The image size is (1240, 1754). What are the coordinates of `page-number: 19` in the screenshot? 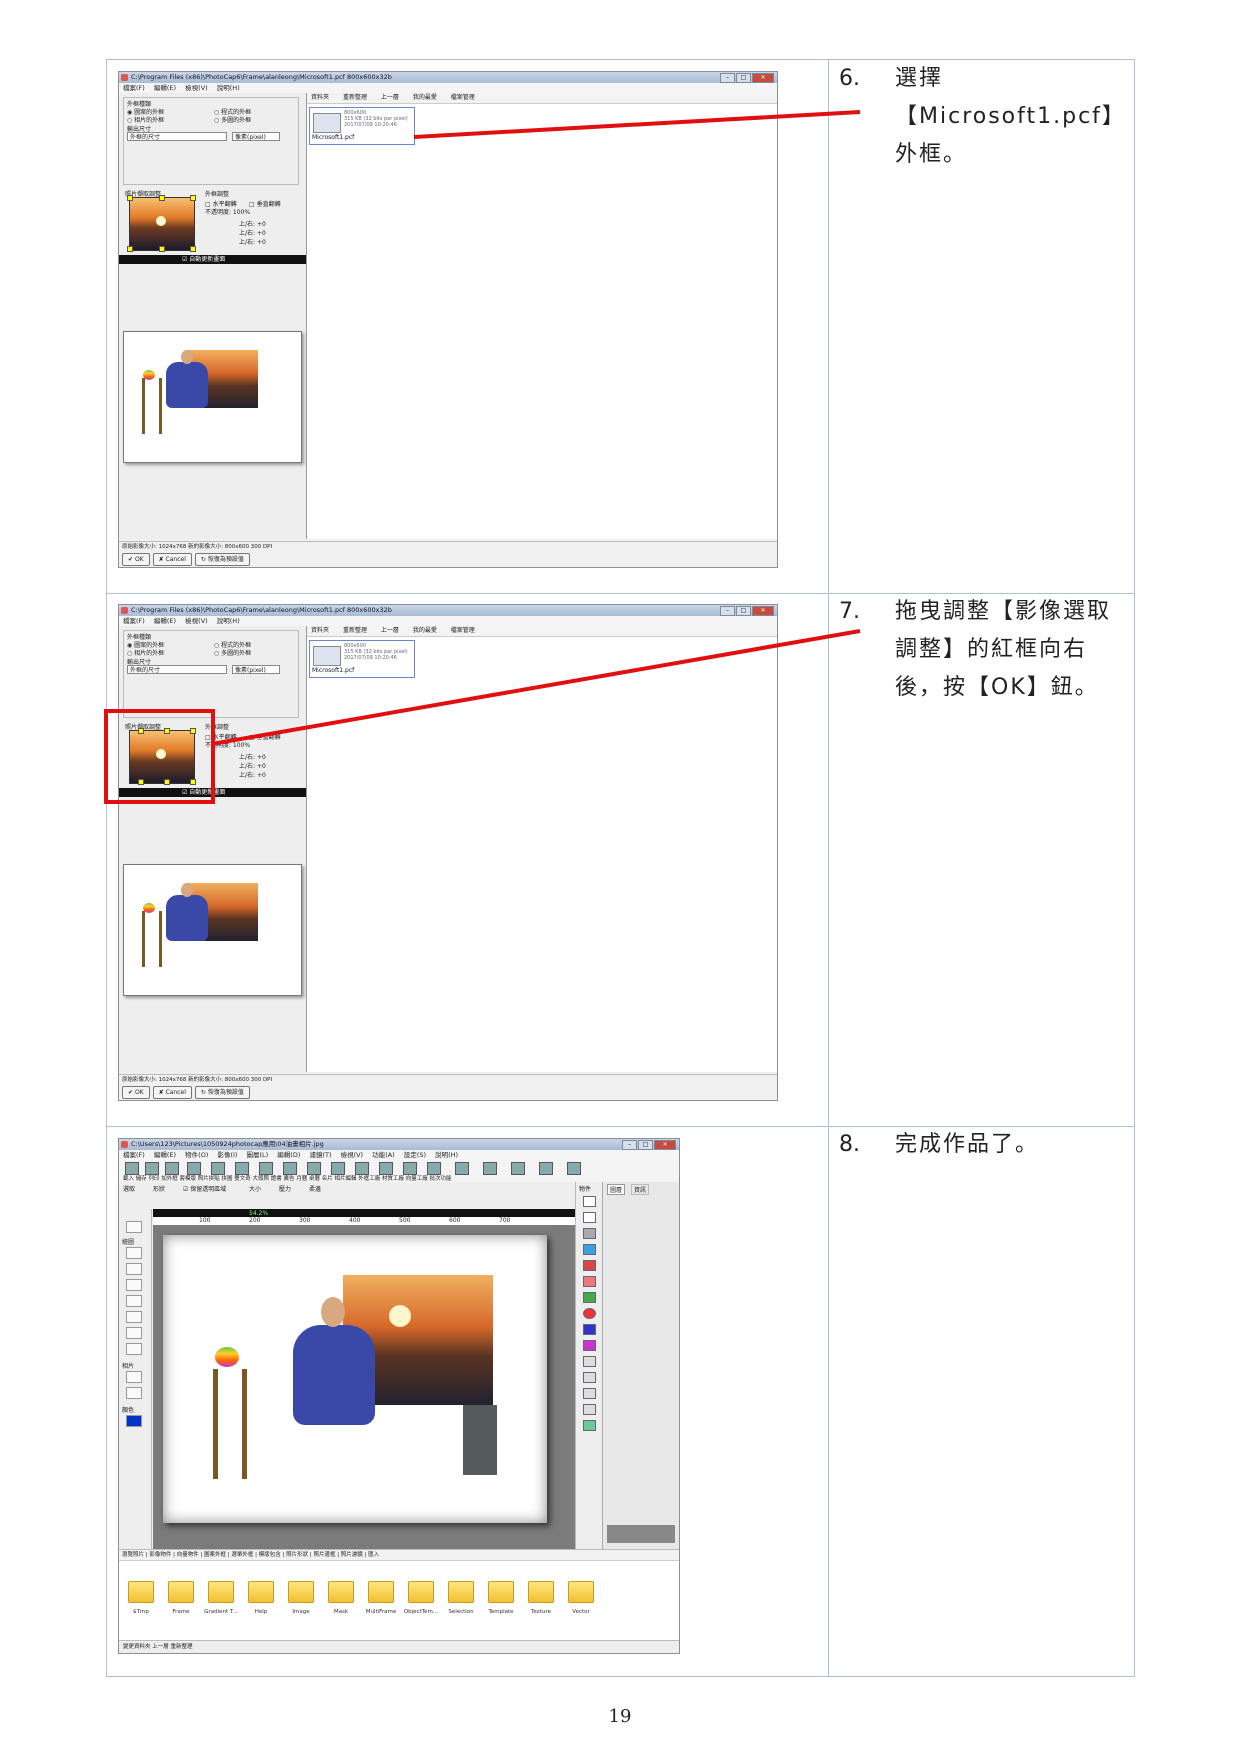 It's located at (620, 1716).